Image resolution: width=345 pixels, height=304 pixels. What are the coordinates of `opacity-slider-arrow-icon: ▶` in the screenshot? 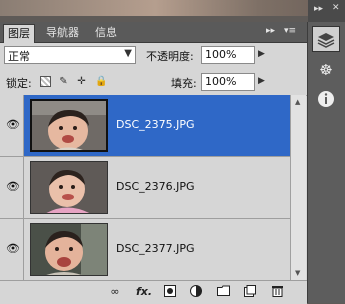 It's located at (261, 54).